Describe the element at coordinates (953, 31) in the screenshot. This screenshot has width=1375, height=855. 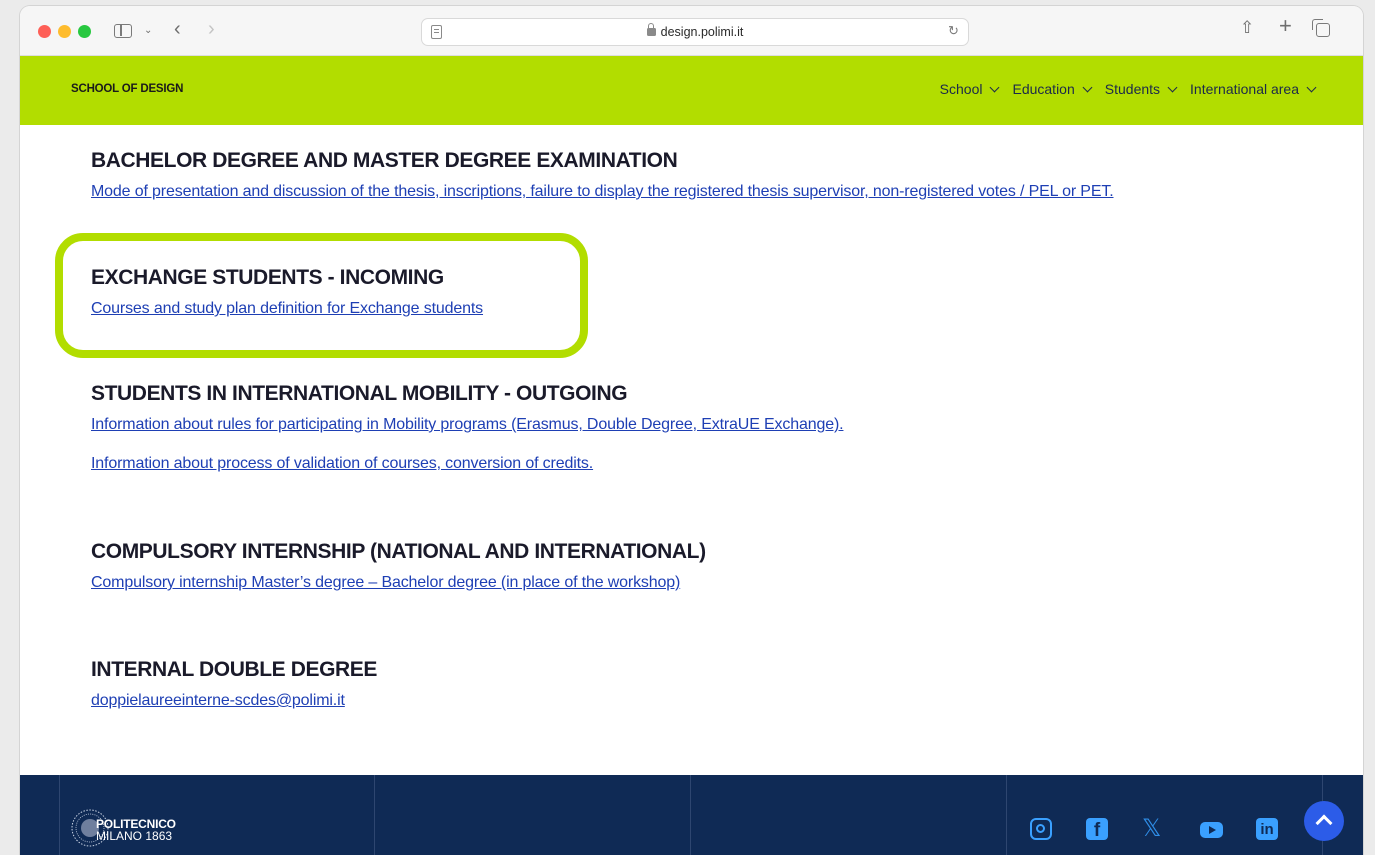
I see `reload-icon: ↻` at that location.